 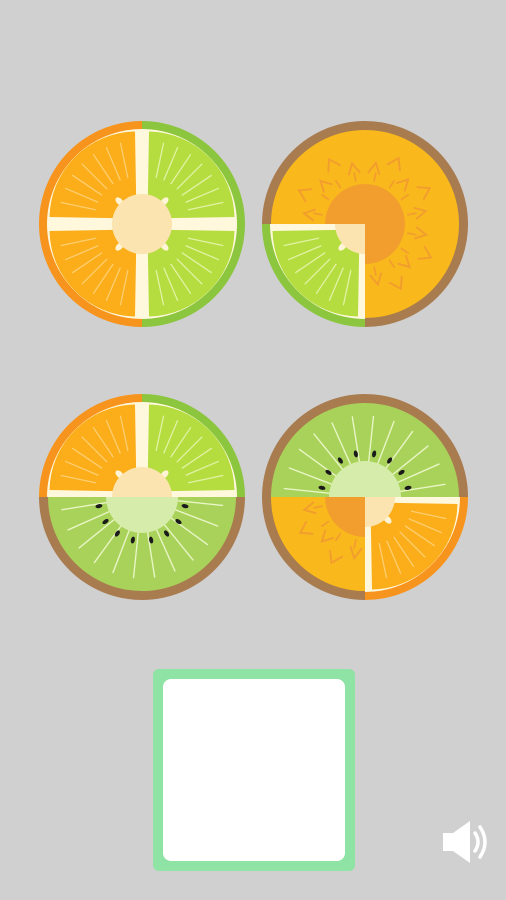 I want to click on speaker-icon, so click(x=465, y=842).